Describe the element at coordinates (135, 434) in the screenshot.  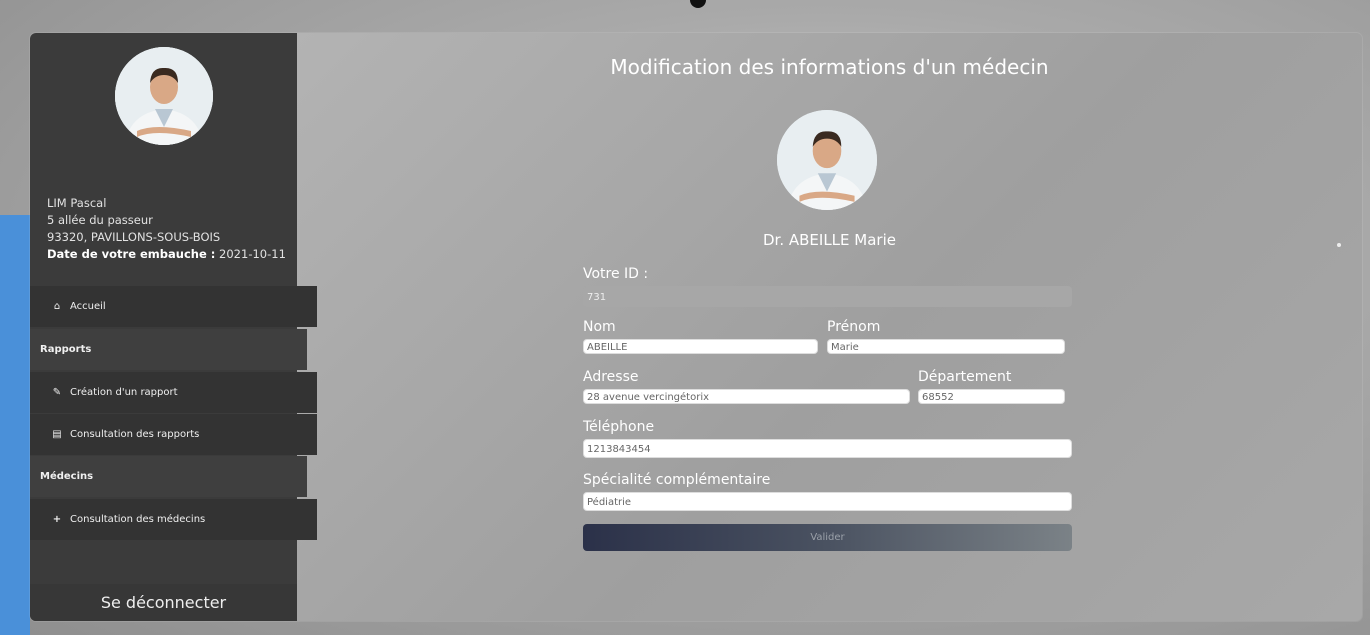
I see `sidebar-item-label: Consultation des rapports` at that location.